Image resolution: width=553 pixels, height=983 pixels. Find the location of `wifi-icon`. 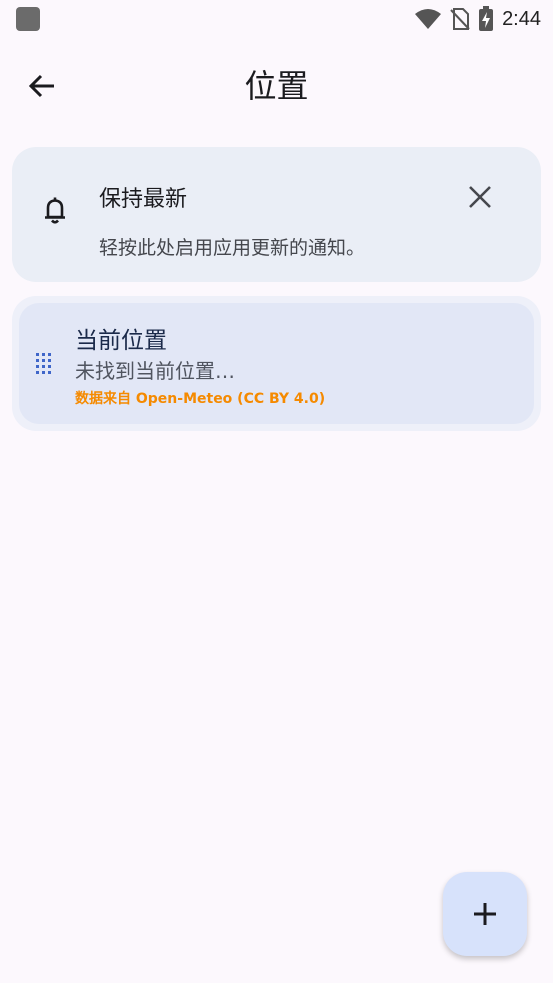

wifi-icon is located at coordinates (428, 19).